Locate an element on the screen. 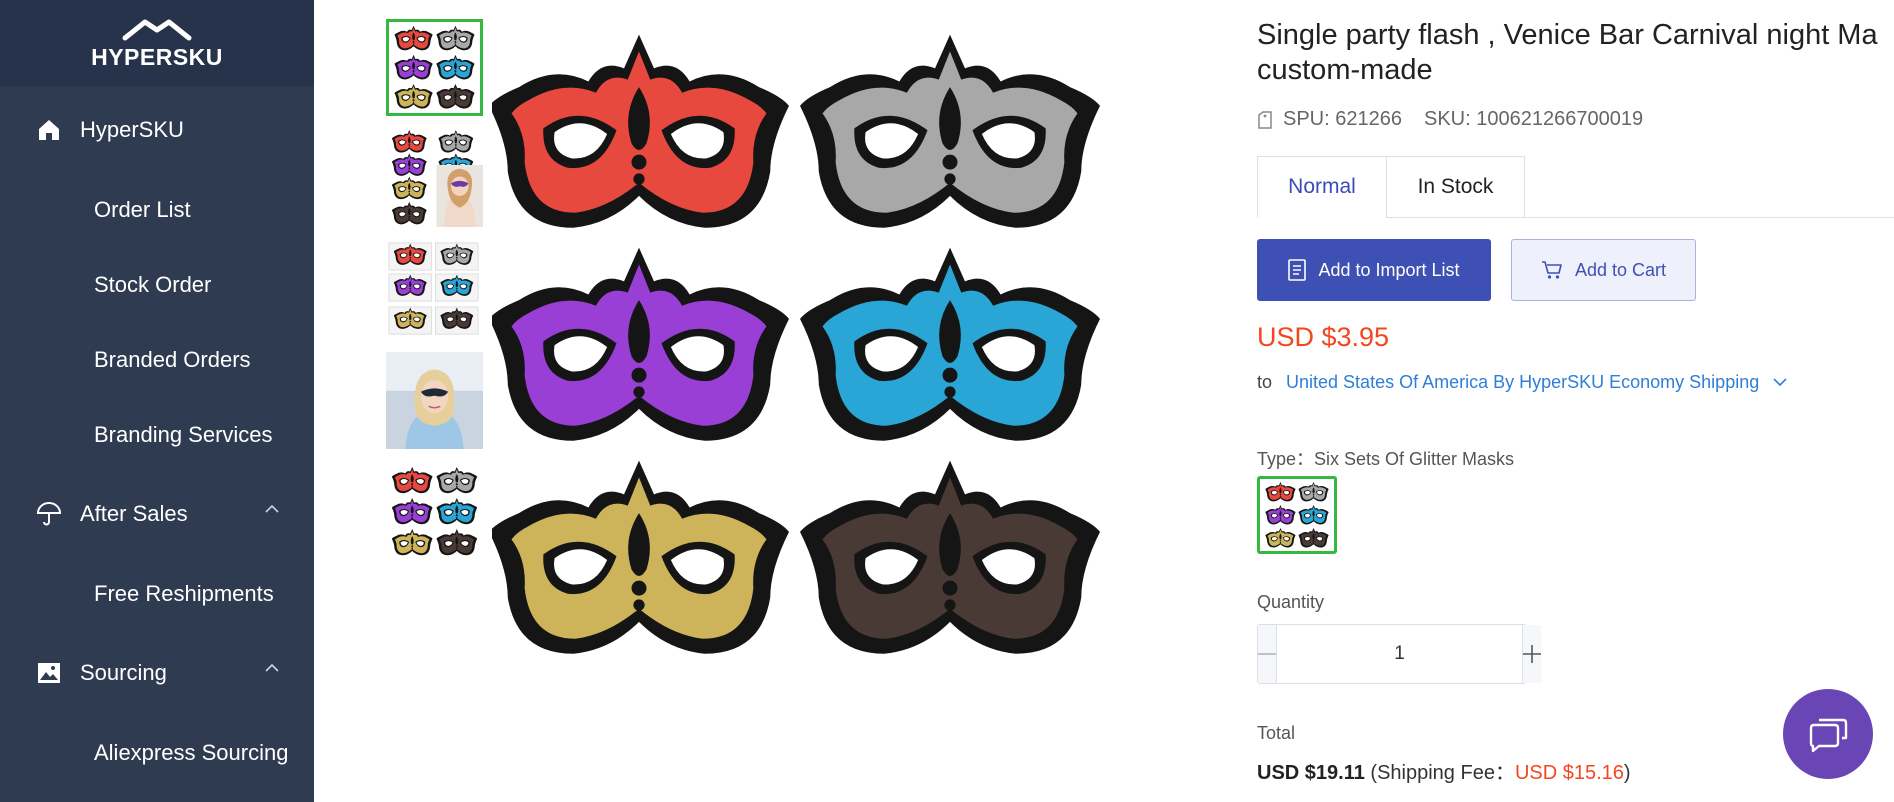  quantity-input is located at coordinates (1399, 654).